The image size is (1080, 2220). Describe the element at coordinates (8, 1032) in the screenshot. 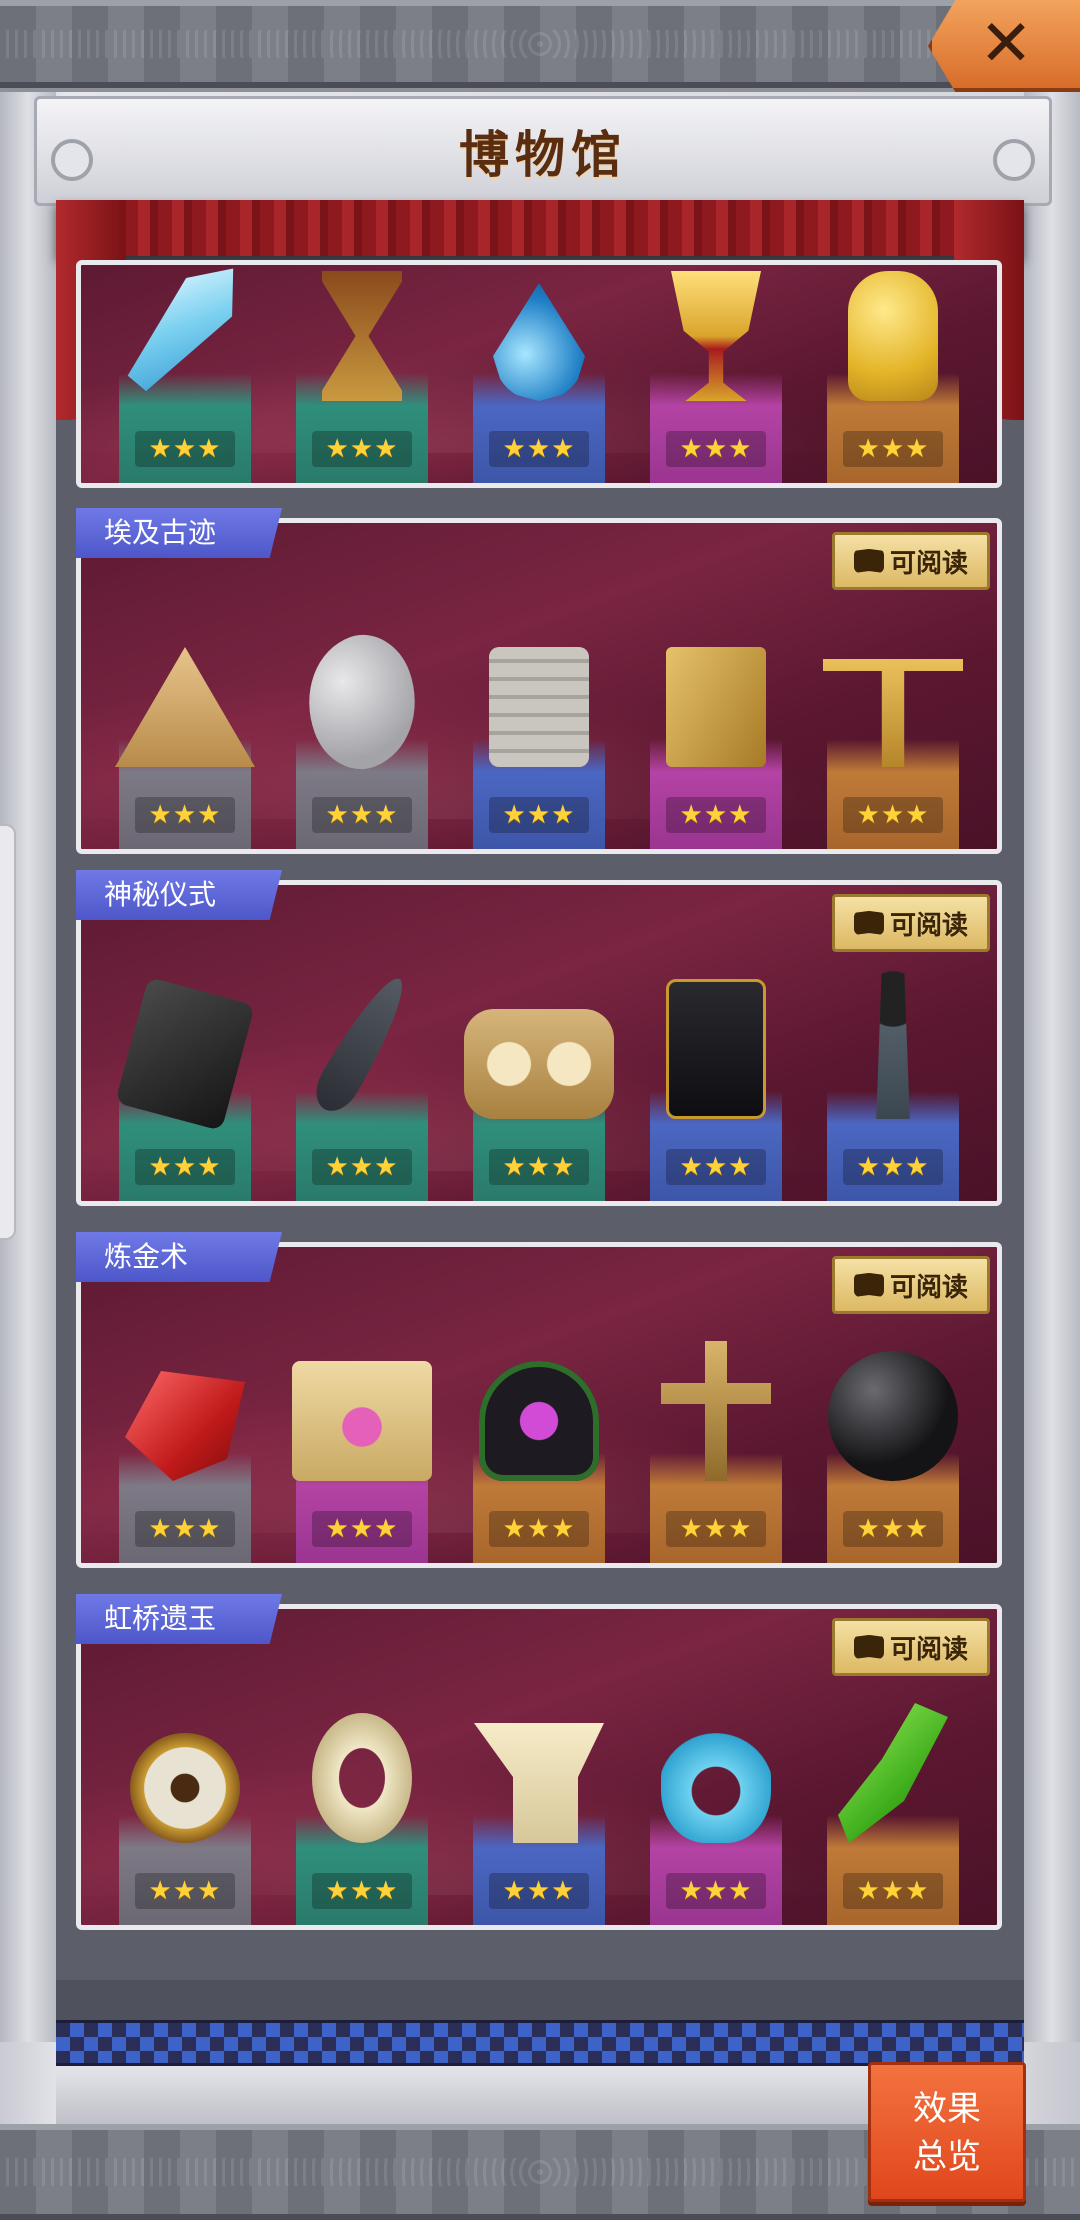

I see `side-handle` at that location.